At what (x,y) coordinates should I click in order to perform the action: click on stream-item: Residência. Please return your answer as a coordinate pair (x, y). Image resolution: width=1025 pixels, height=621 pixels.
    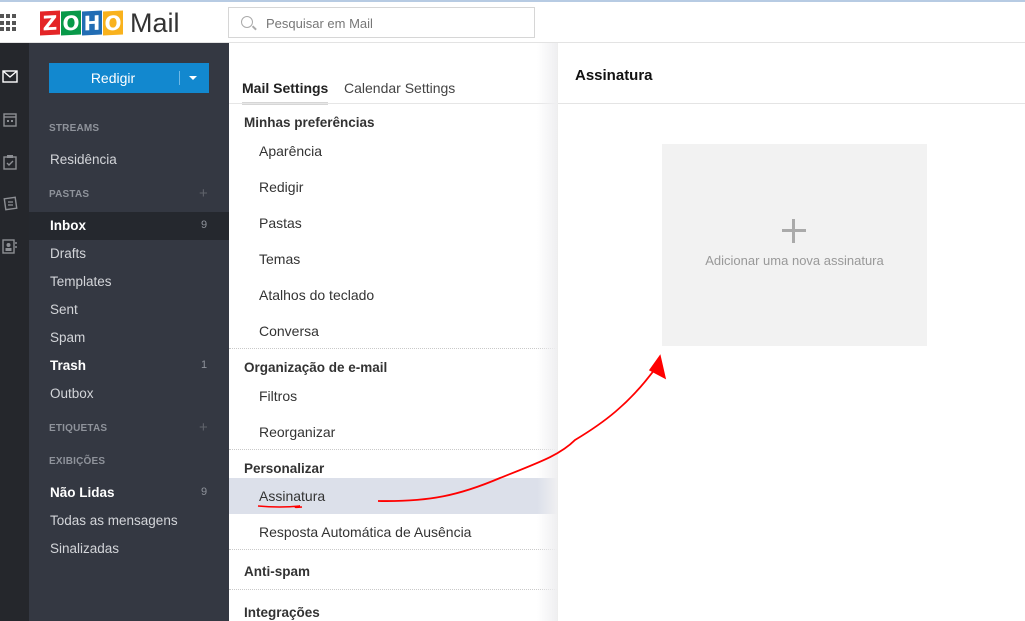
    Looking at the image, I should click on (129, 160).